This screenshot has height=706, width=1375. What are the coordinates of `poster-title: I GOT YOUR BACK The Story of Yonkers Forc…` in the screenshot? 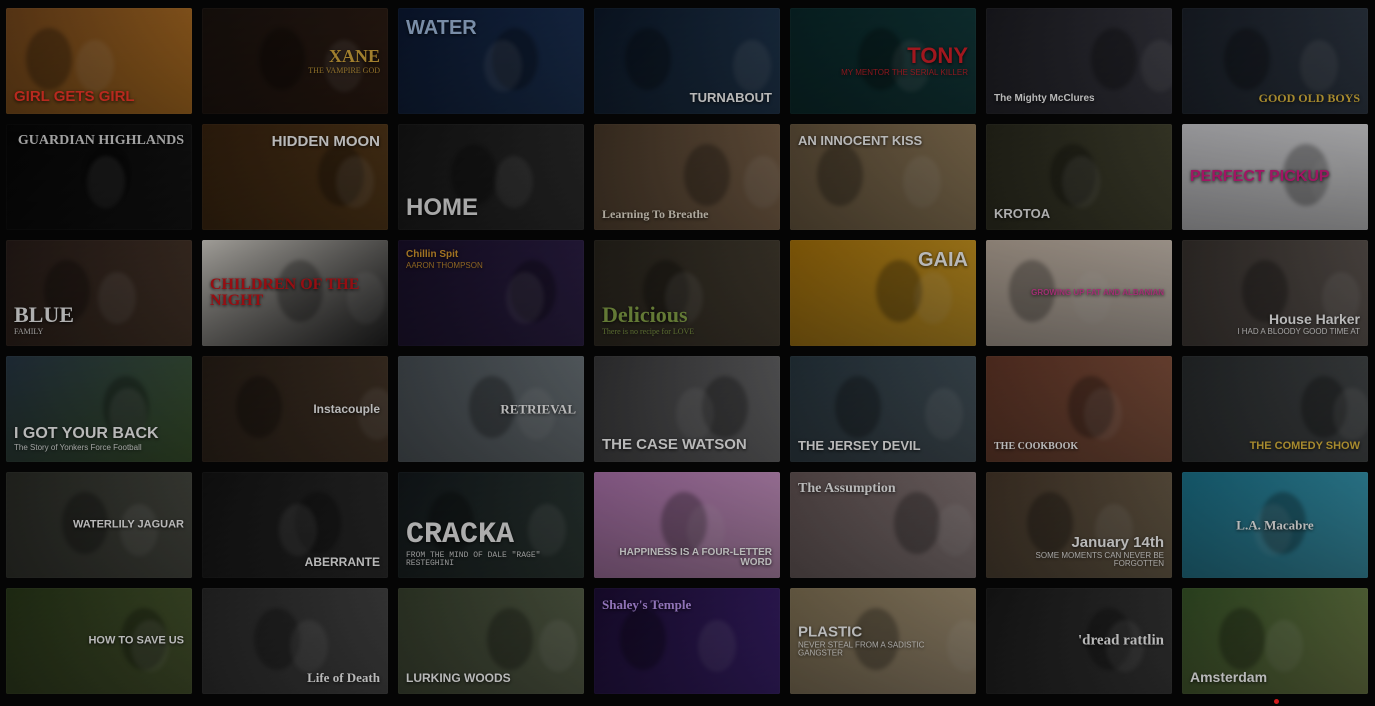 It's located at (99, 439).